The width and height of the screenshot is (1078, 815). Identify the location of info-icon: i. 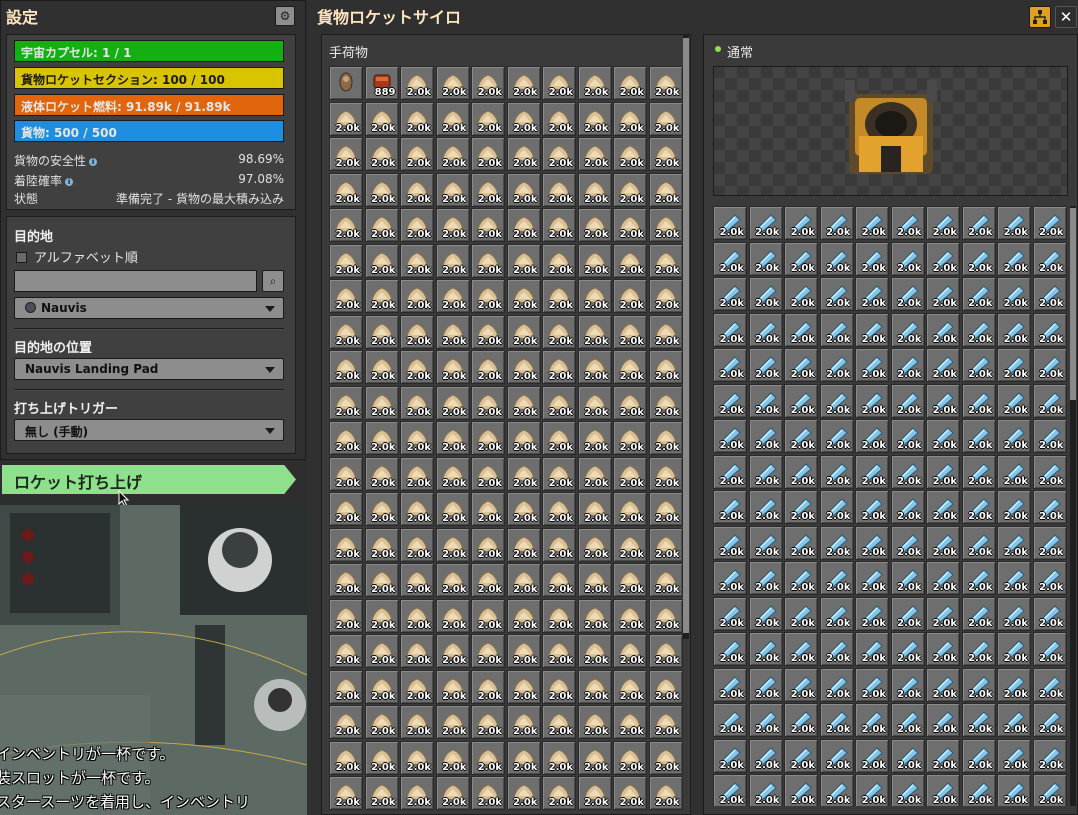
(93, 161).